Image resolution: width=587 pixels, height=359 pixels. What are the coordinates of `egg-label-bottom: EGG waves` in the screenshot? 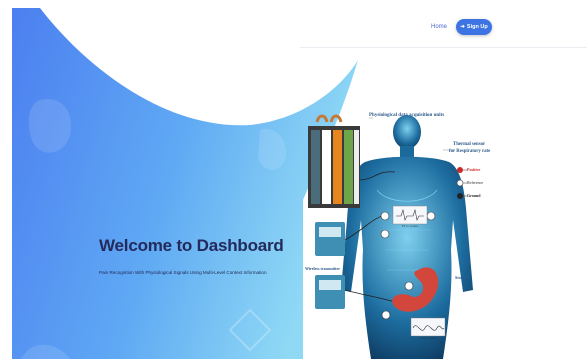 It's located at (428, 338).